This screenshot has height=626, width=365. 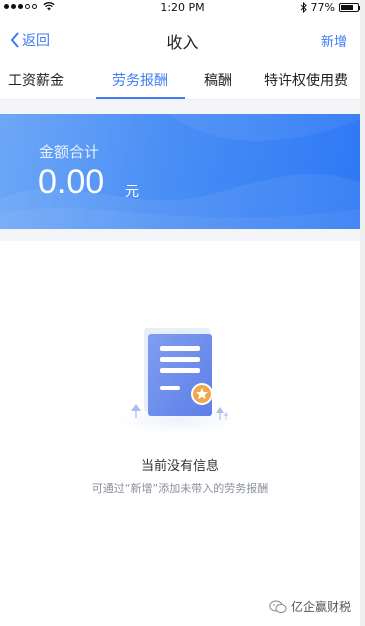 What do you see at coordinates (182, 8) in the screenshot?
I see `status-bar: 1:20 PM 77%` at bounding box center [182, 8].